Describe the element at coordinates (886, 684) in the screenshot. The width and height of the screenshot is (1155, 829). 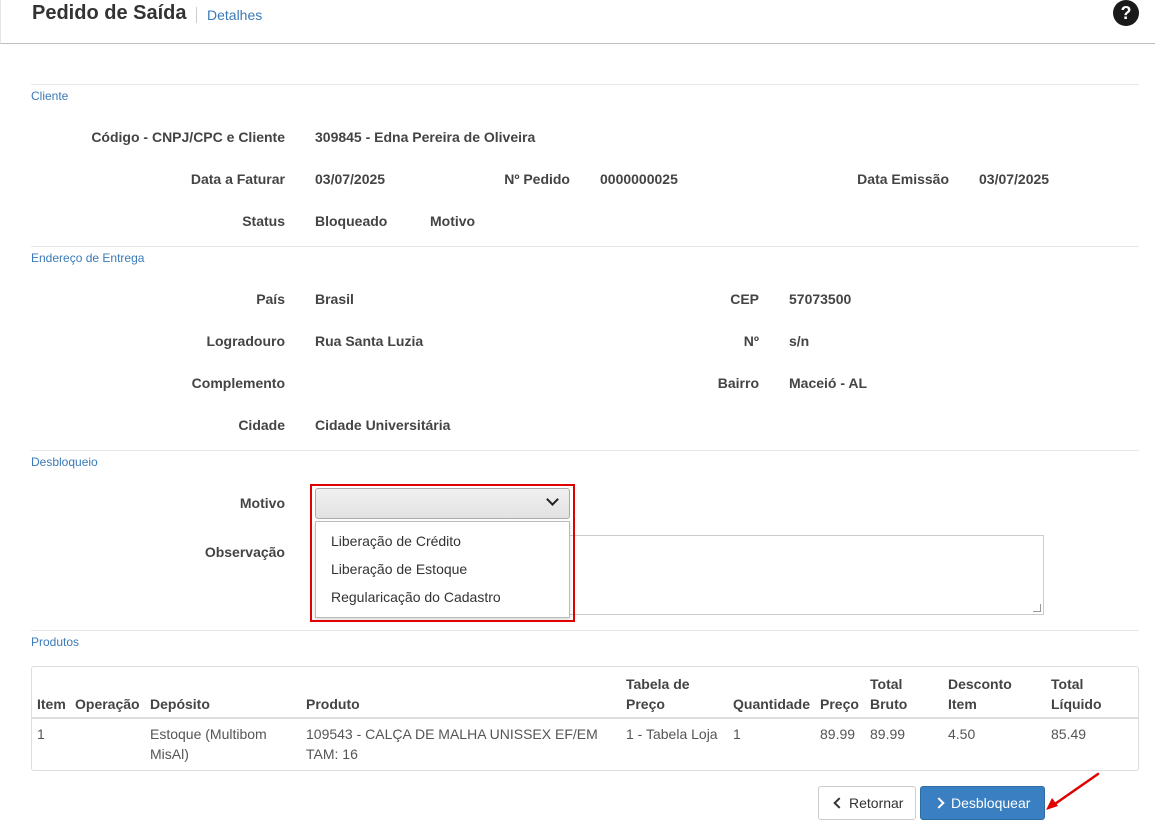
I see `col-header-total-bruto-line1: Total` at that location.